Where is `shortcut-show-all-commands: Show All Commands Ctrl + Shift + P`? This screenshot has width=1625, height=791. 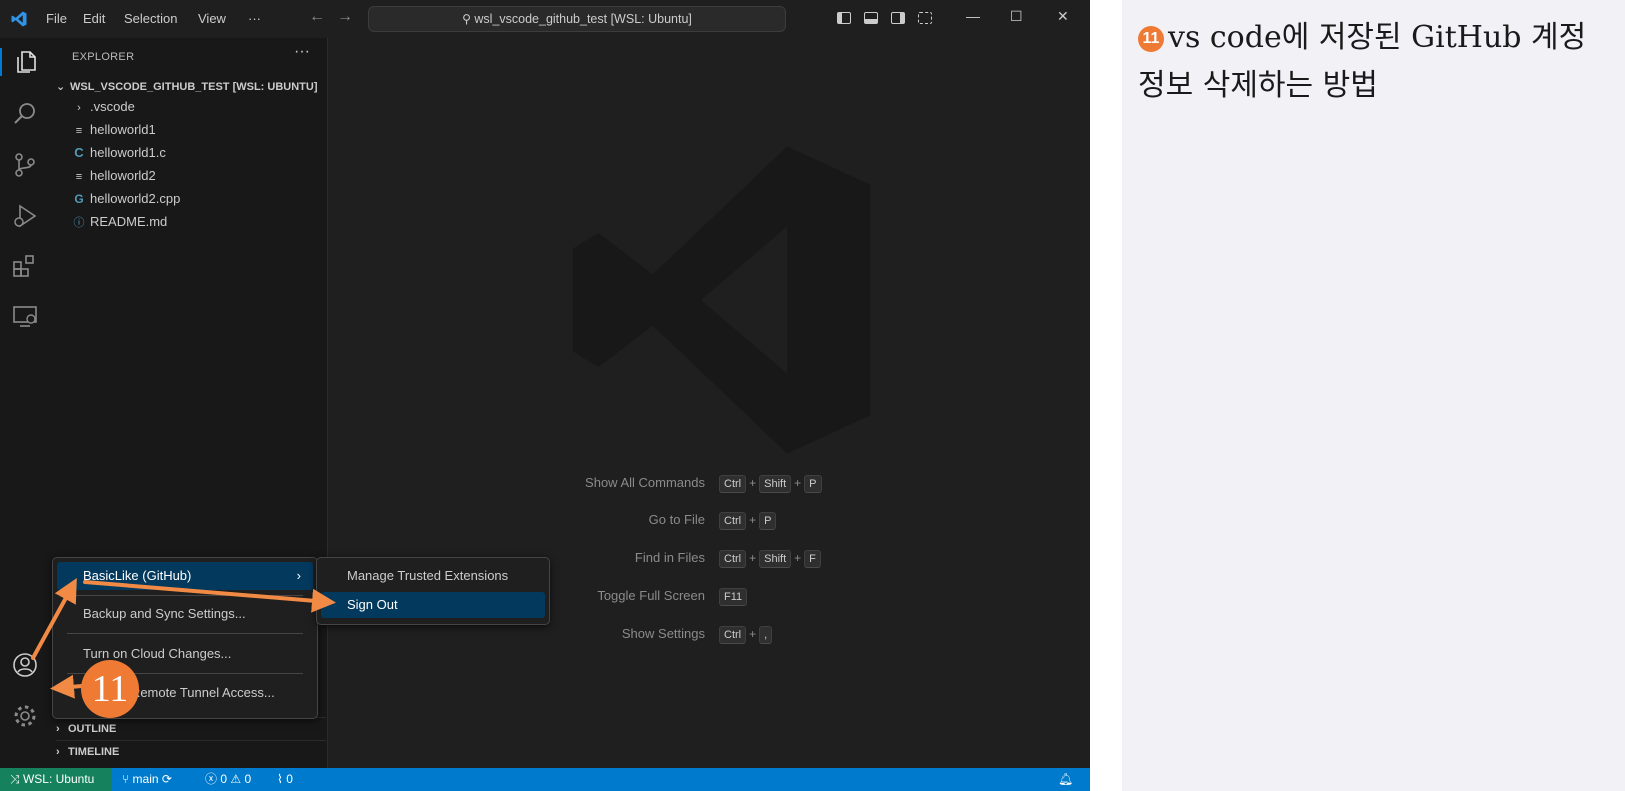
shortcut-show-all-commands: Show All Commands Ctrl + Shift + P is located at coordinates (691, 483).